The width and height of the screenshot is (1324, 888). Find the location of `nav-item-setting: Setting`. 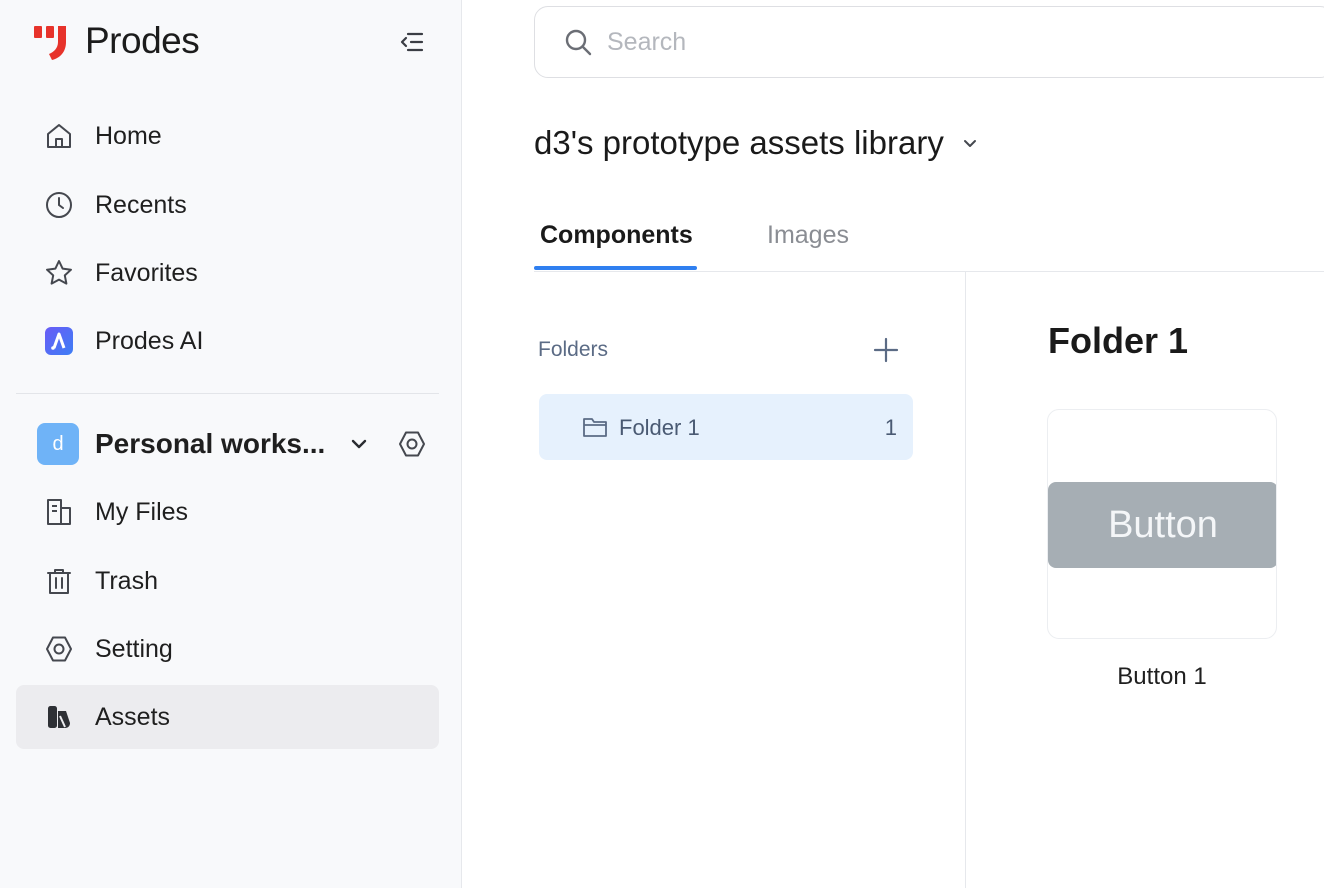

nav-item-setting: Setting is located at coordinates (227, 649).